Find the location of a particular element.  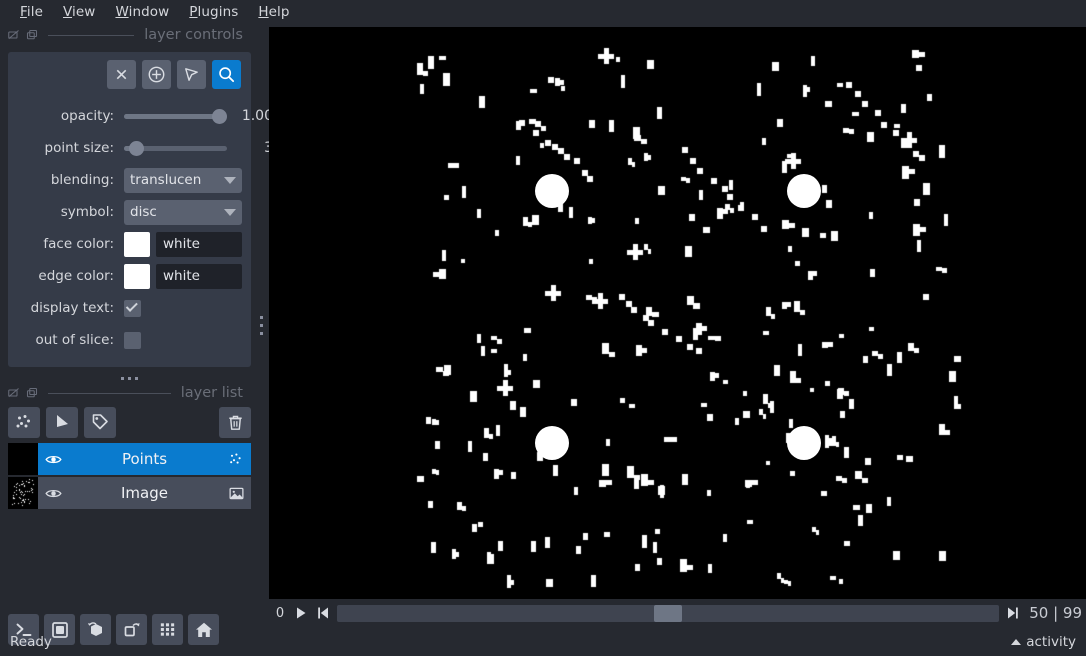

dims-counter: 50 | 99 is located at coordinates (1054, 613).